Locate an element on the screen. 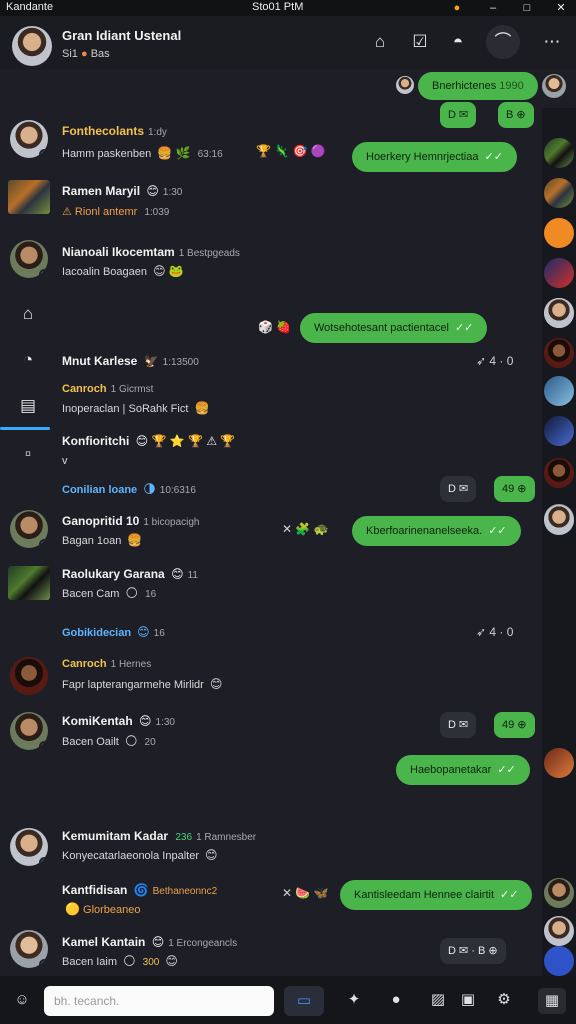  message-input is located at coordinates (159, 1001).